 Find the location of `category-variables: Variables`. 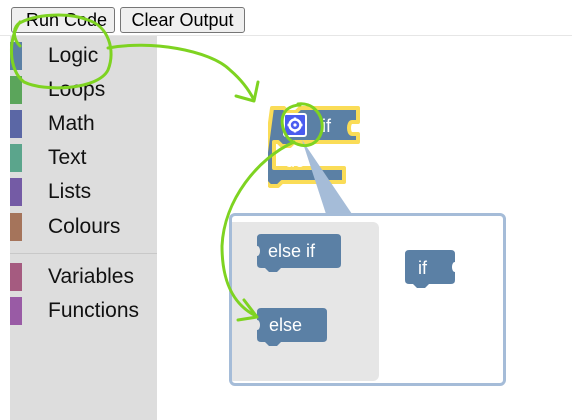

category-variables: Variables is located at coordinates (83, 277).